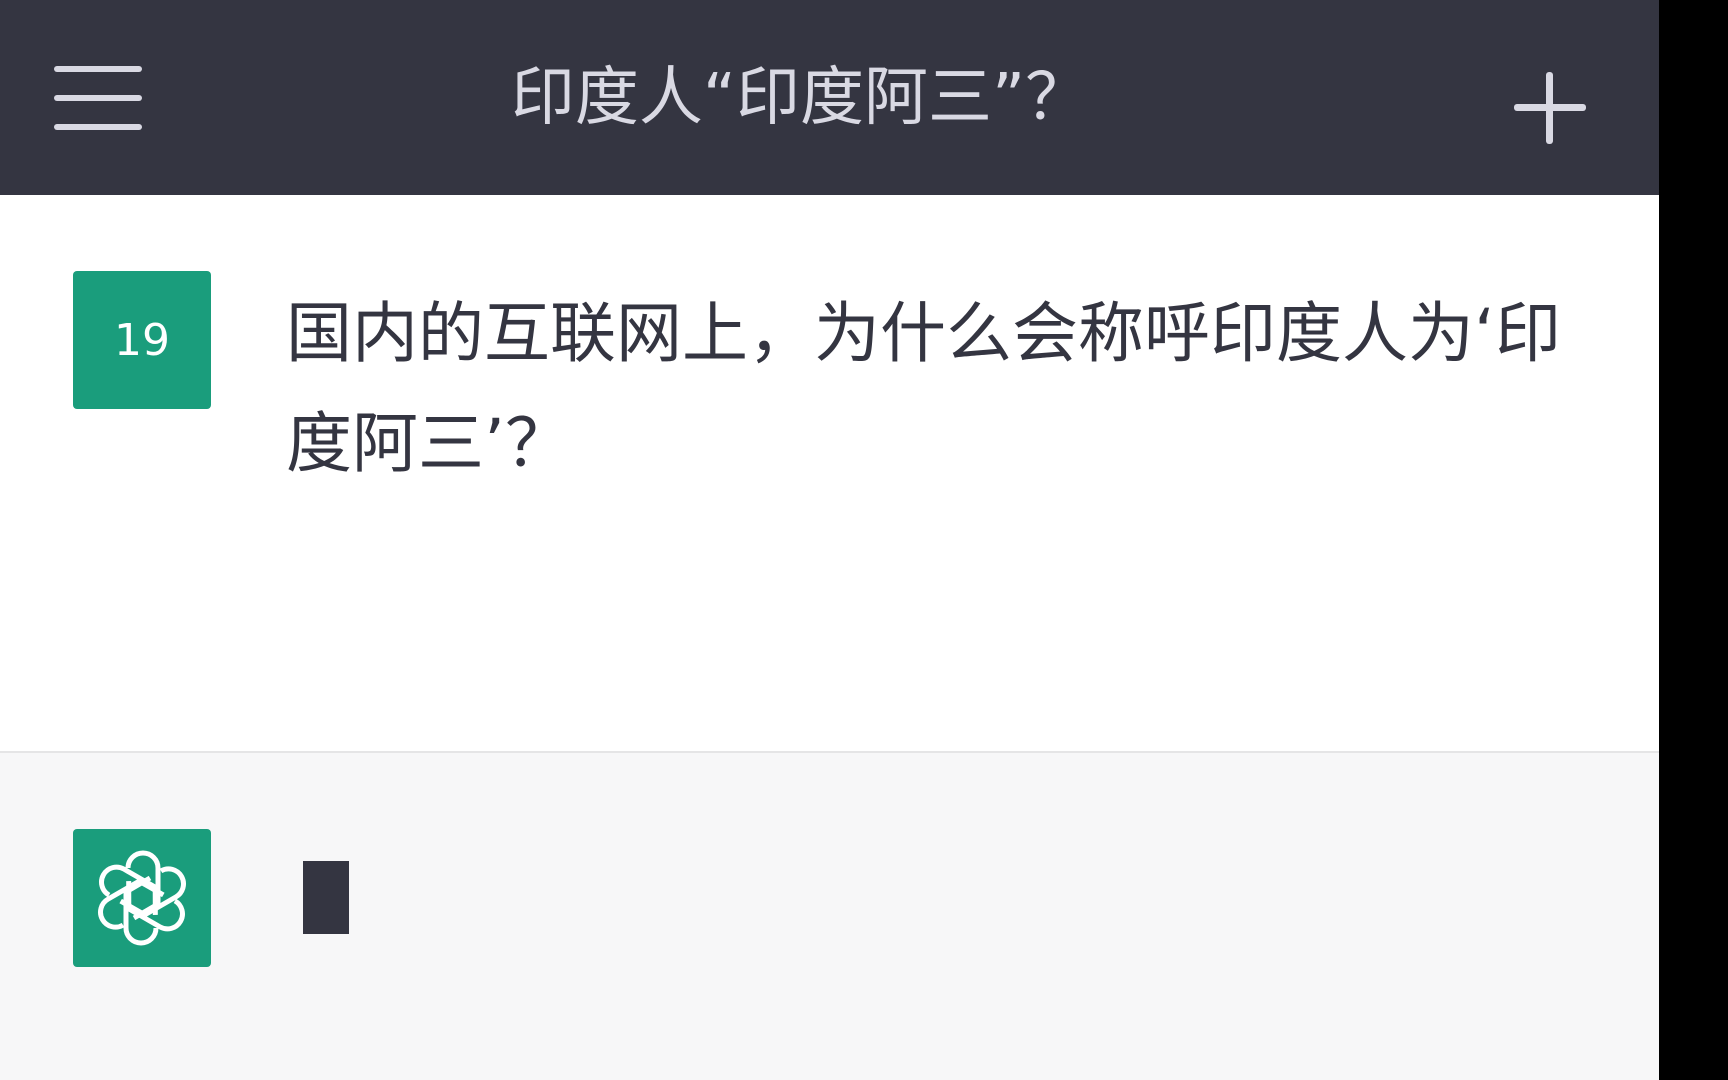 The width and height of the screenshot is (1728, 1080). I want to click on openai-logo-icon, so click(142, 898).